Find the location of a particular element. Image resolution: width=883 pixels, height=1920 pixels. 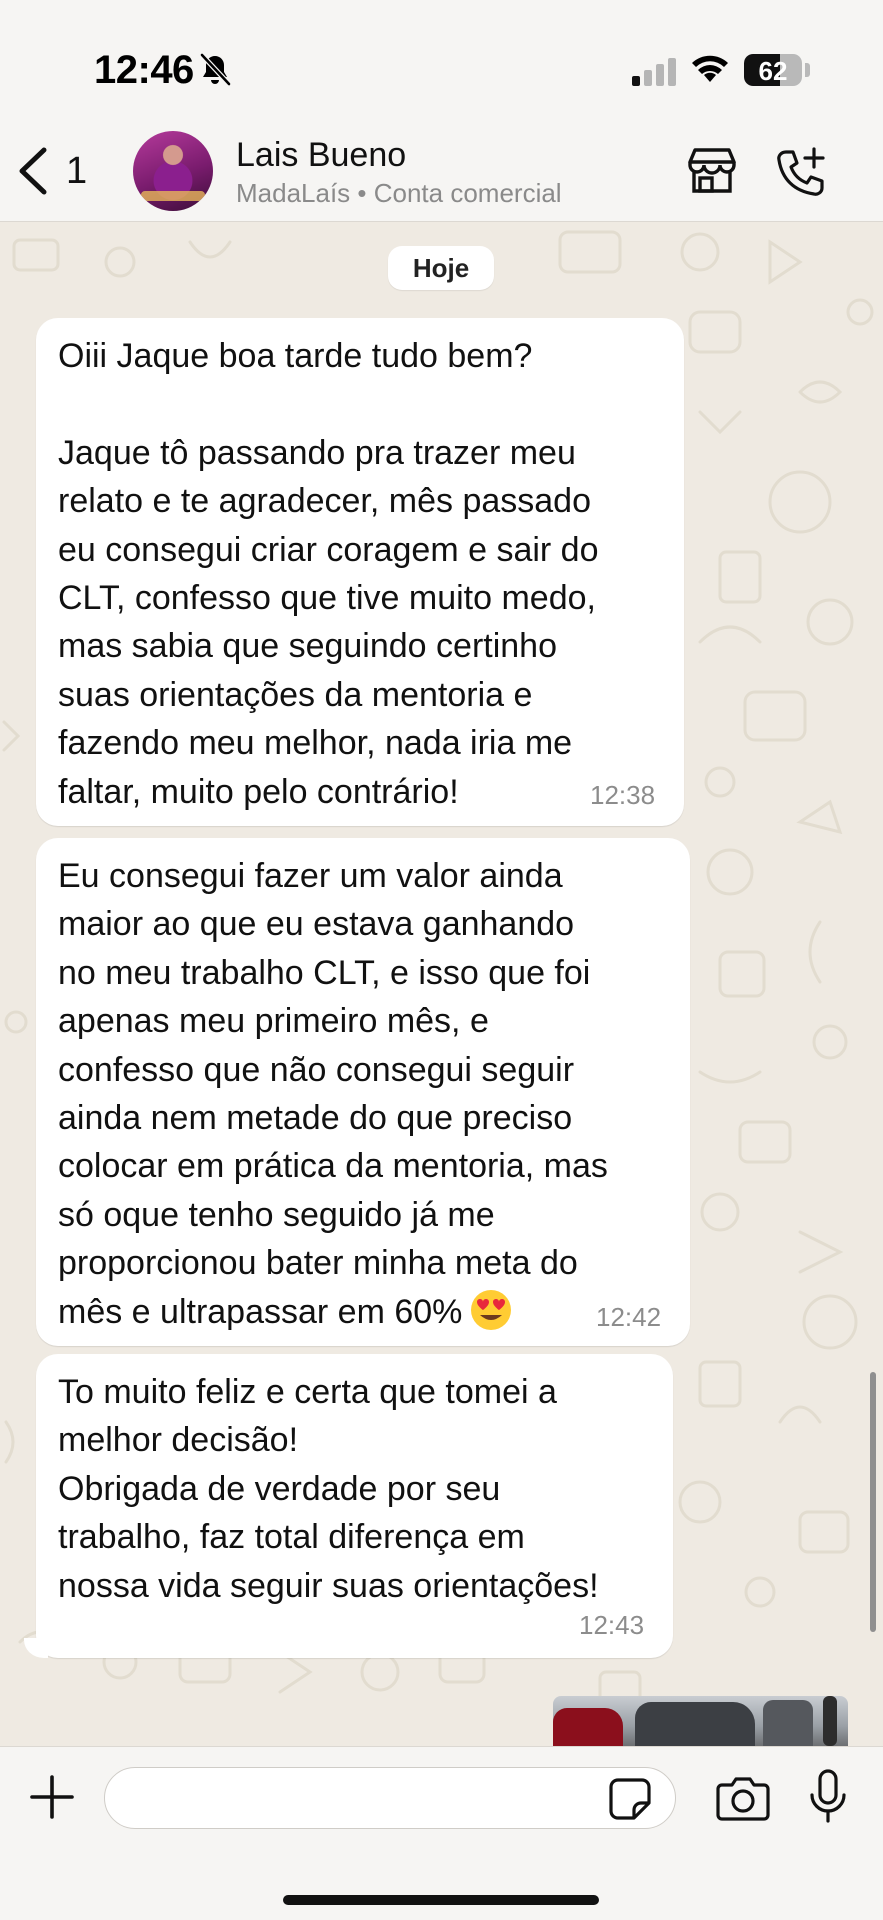

message-line: To muito feliz e certa que tomei a is located at coordinates (307, 1392).